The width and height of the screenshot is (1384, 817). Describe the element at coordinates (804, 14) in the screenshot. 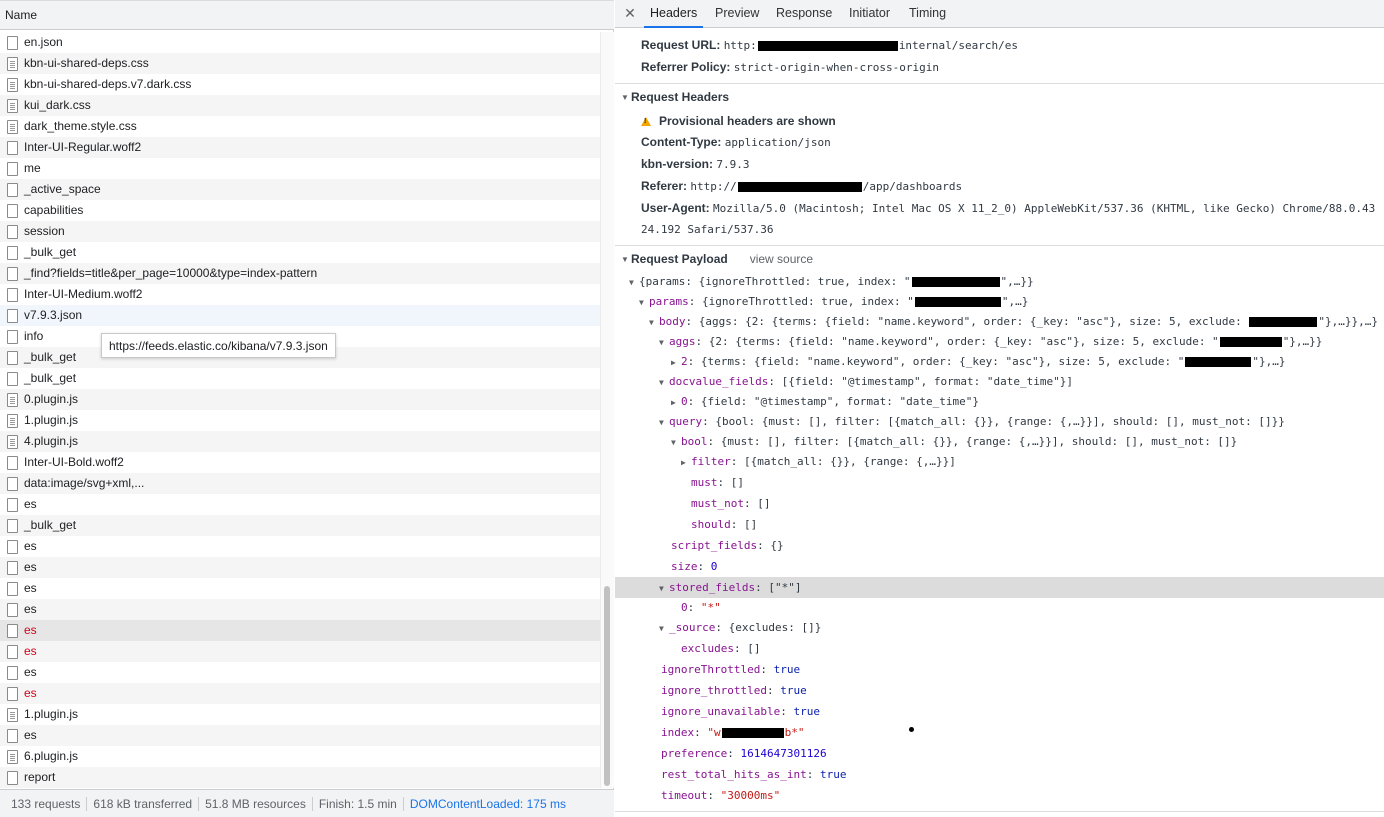

I see `tab-response: Response` at that location.